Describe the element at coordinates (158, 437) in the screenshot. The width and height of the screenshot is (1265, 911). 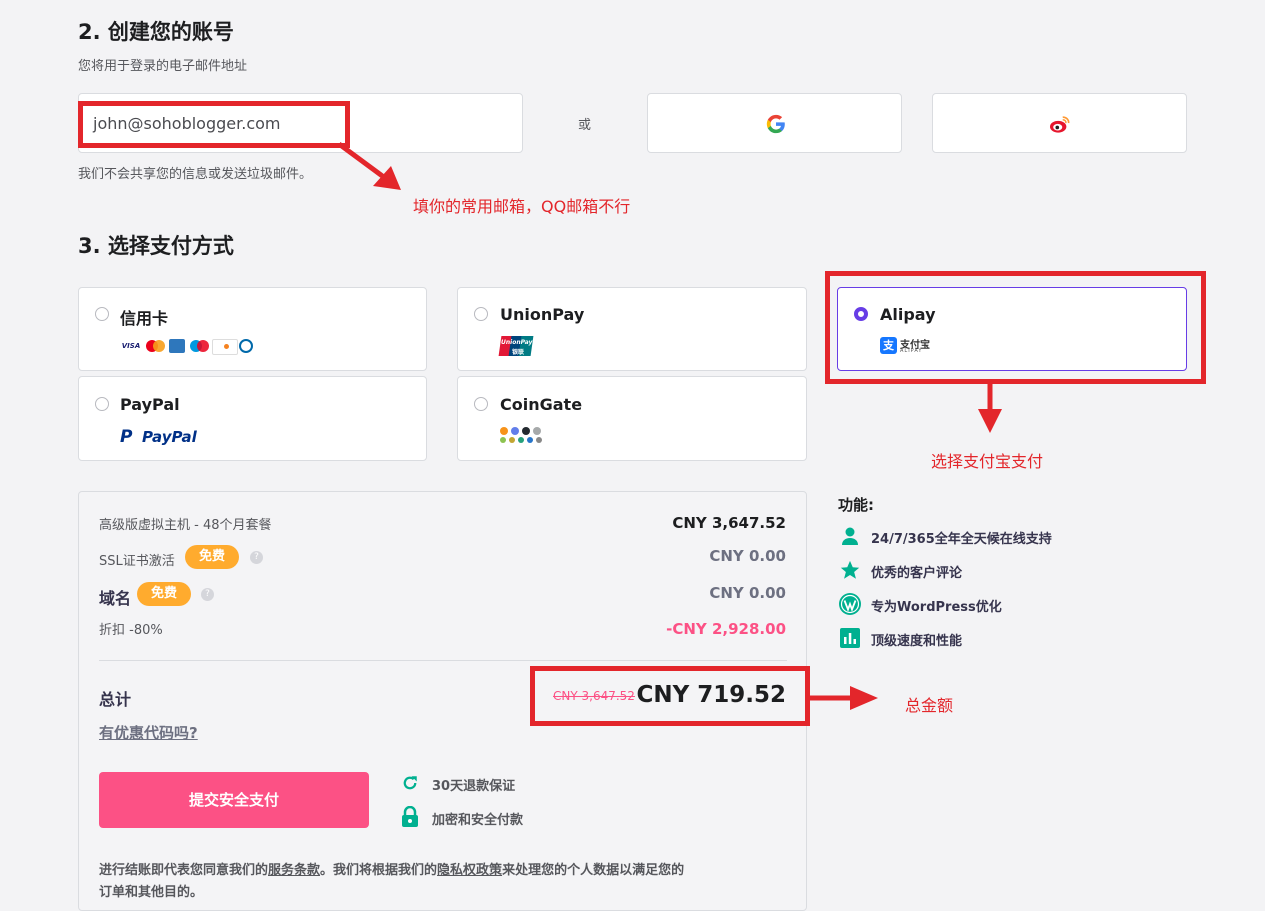
I see `paypal-logo: P PayPal` at that location.